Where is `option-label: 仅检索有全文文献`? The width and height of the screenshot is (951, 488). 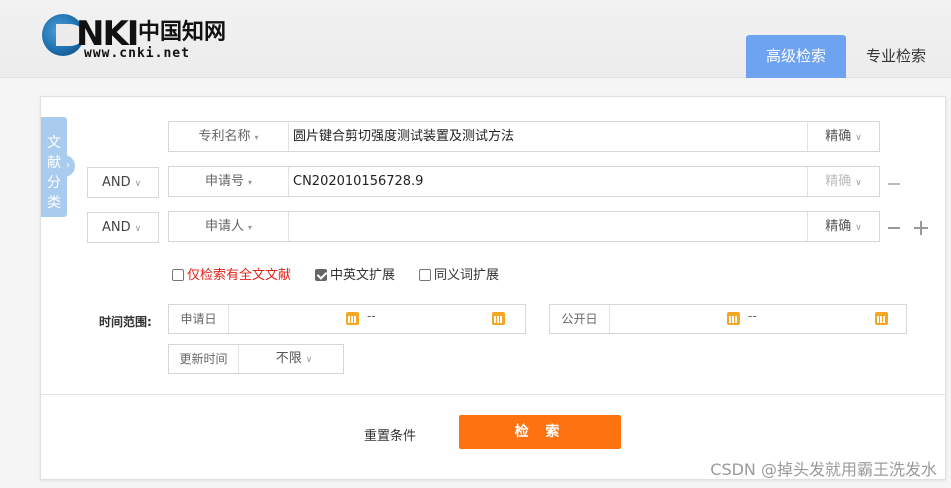
option-label: 仅检索有全文文献 is located at coordinates (239, 275).